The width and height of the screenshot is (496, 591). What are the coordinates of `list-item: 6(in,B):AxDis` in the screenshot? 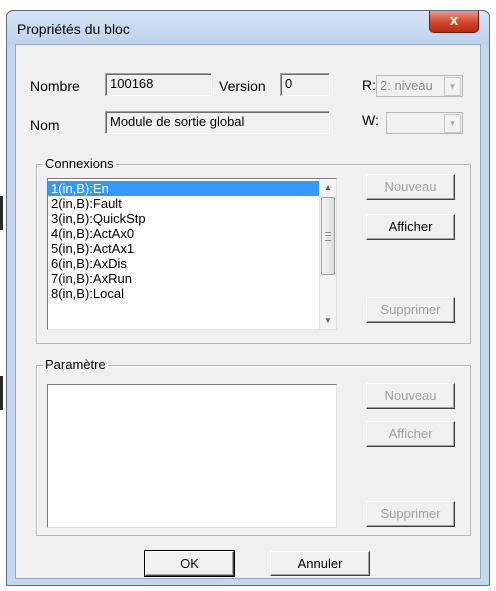 It's located at (192, 263).